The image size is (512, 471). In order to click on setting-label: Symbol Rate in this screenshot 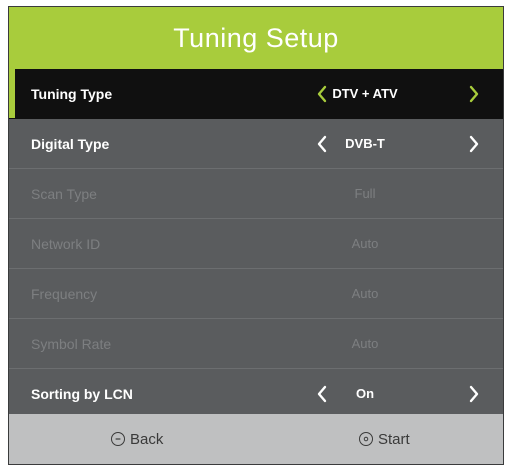, I will do `click(71, 343)`.